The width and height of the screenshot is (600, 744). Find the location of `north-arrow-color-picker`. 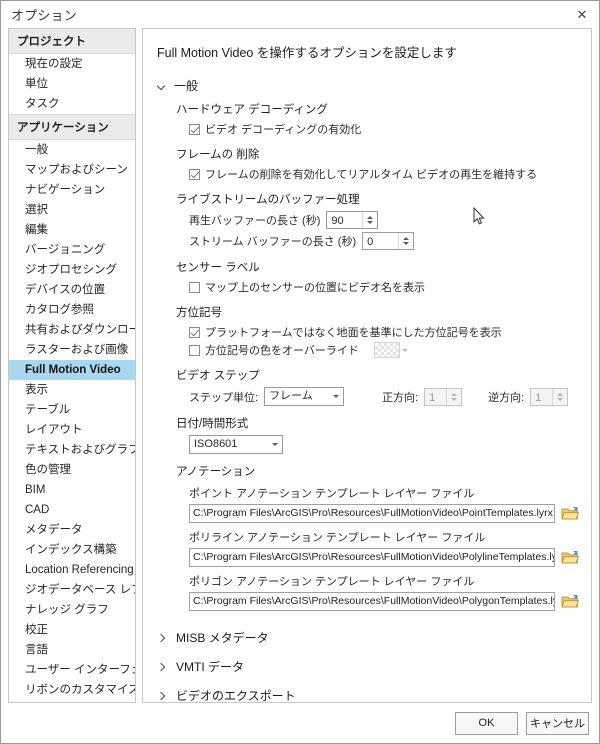

north-arrow-color-picker is located at coordinates (390, 350).